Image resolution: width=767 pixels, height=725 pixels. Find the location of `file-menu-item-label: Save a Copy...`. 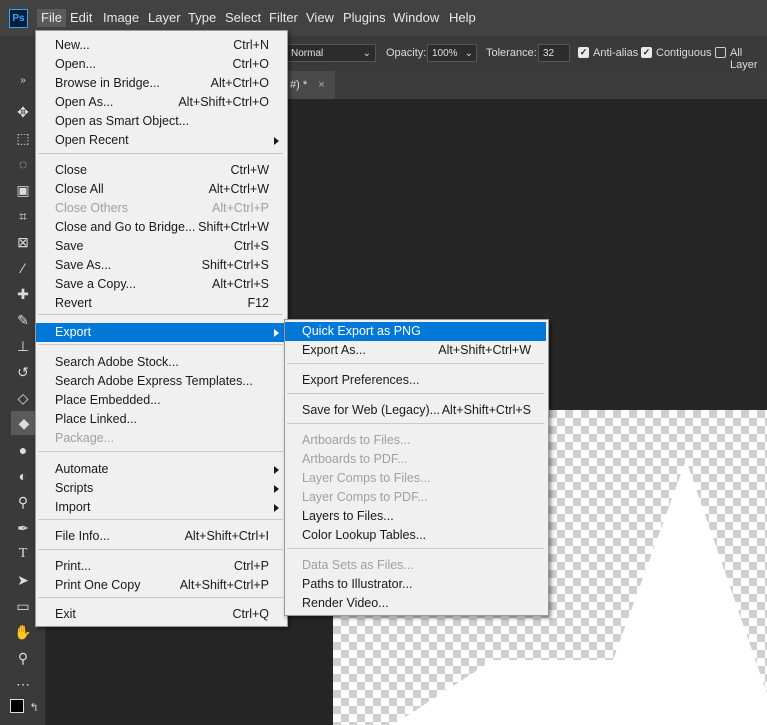

file-menu-item-label: Save a Copy... is located at coordinates (96, 284).